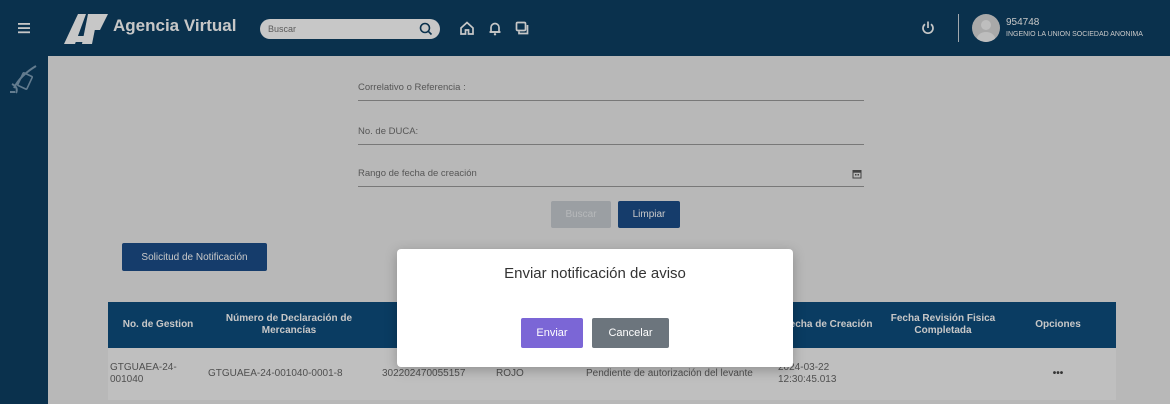 This screenshot has width=1170, height=404. I want to click on enviar-button: Enviar, so click(552, 333).